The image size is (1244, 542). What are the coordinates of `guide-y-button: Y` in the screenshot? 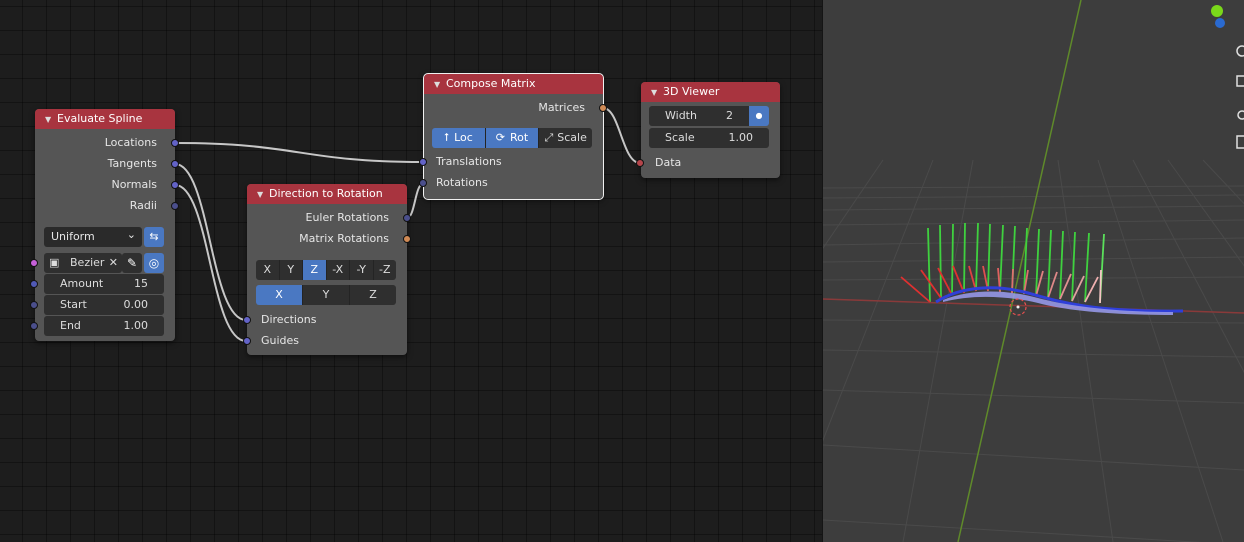 It's located at (326, 295).